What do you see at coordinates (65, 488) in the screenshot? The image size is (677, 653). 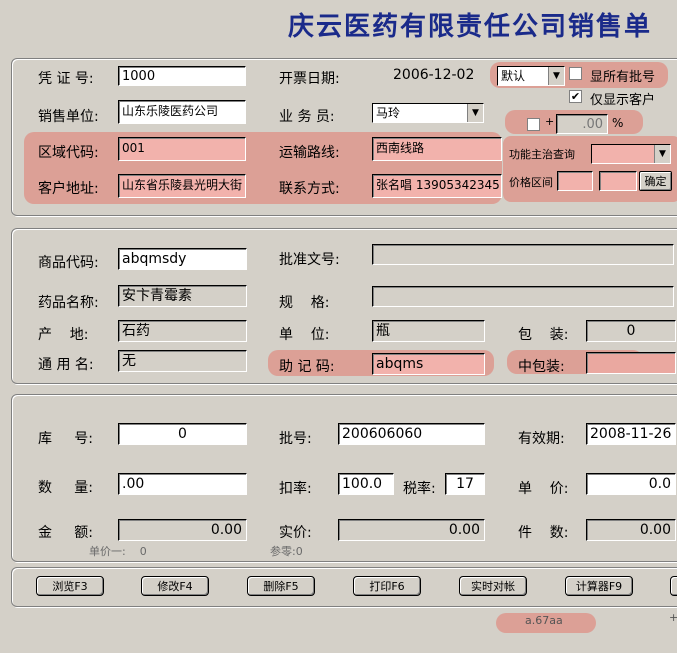 I see `quantity-label: 数 量:` at bounding box center [65, 488].